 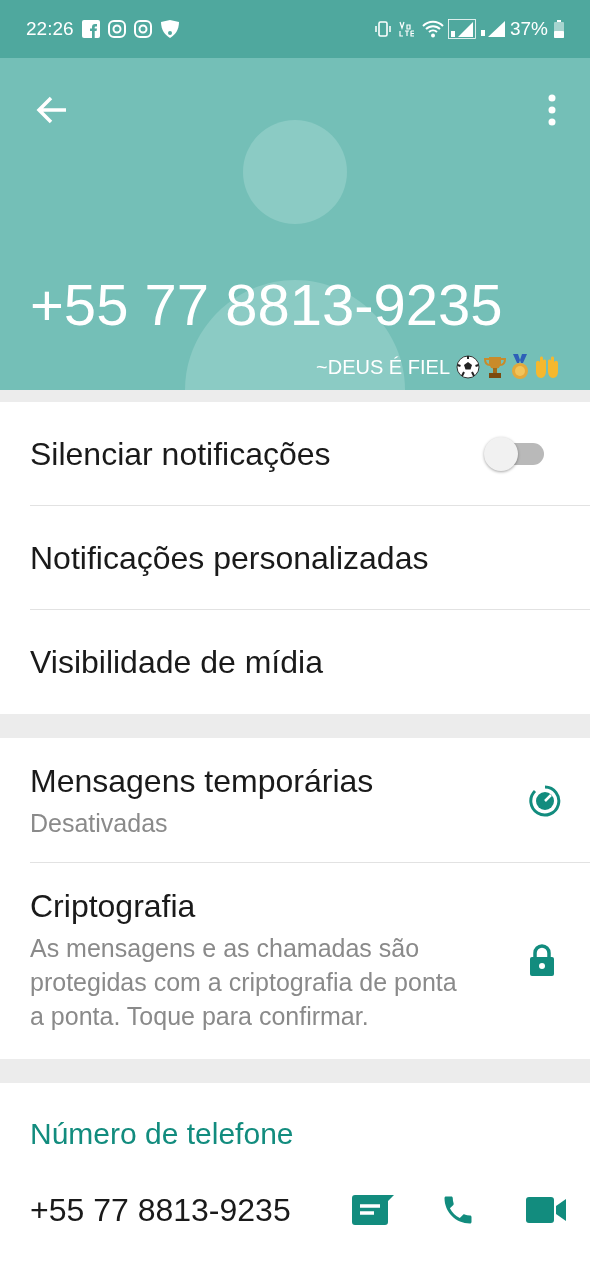 I want to click on row-title: Visibilidade de mídia, so click(x=177, y=662).